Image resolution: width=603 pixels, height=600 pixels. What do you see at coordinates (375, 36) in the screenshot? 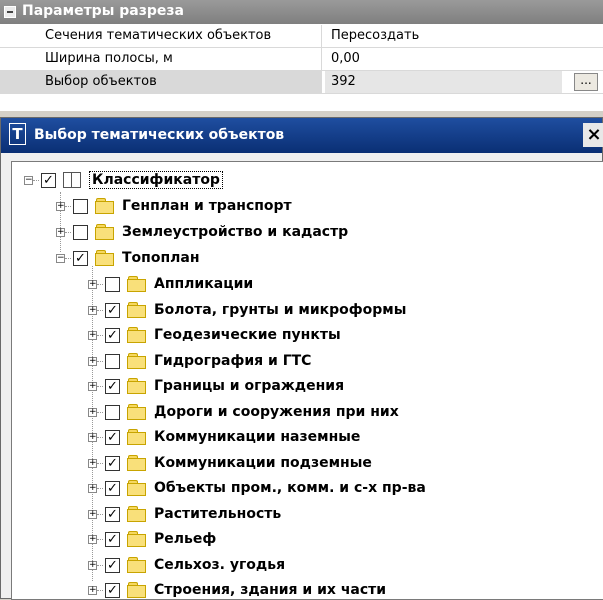
I see `property-value: Пересоздать` at bounding box center [375, 36].